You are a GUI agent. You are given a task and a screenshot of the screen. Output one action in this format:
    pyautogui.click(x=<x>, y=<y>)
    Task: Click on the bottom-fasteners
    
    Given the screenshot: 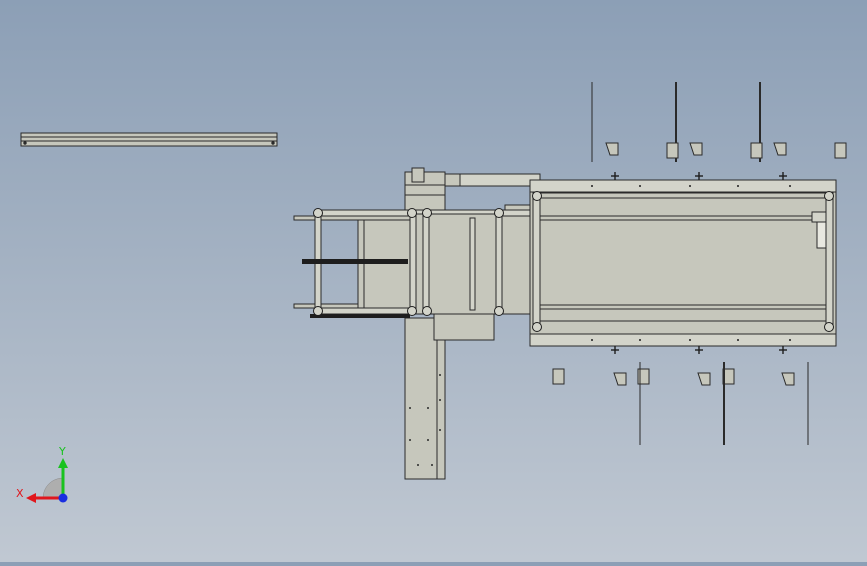 What is the action you would take?
    pyautogui.click(x=699, y=350)
    